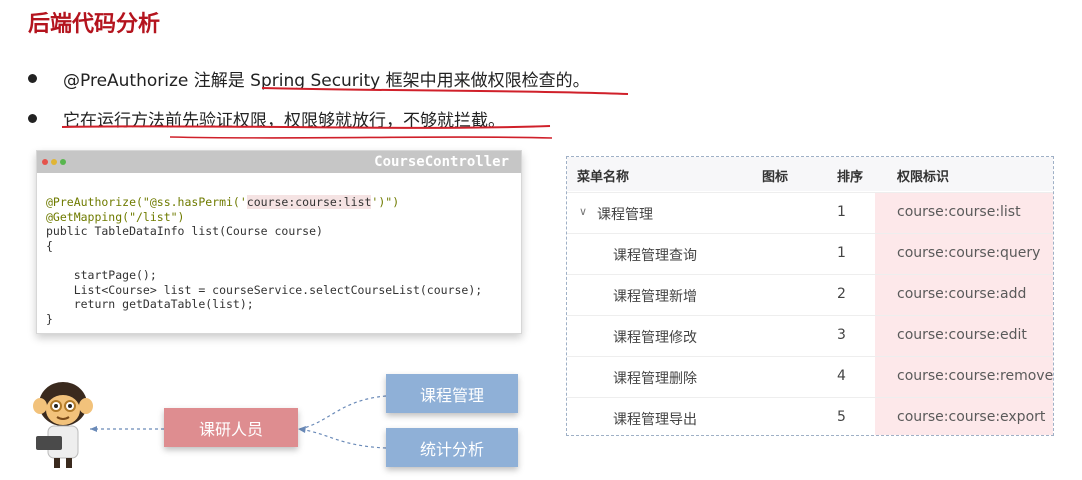 The image size is (1082, 480). I want to click on table-row: 课程管理新增 2 course:course:add, so click(810, 295).